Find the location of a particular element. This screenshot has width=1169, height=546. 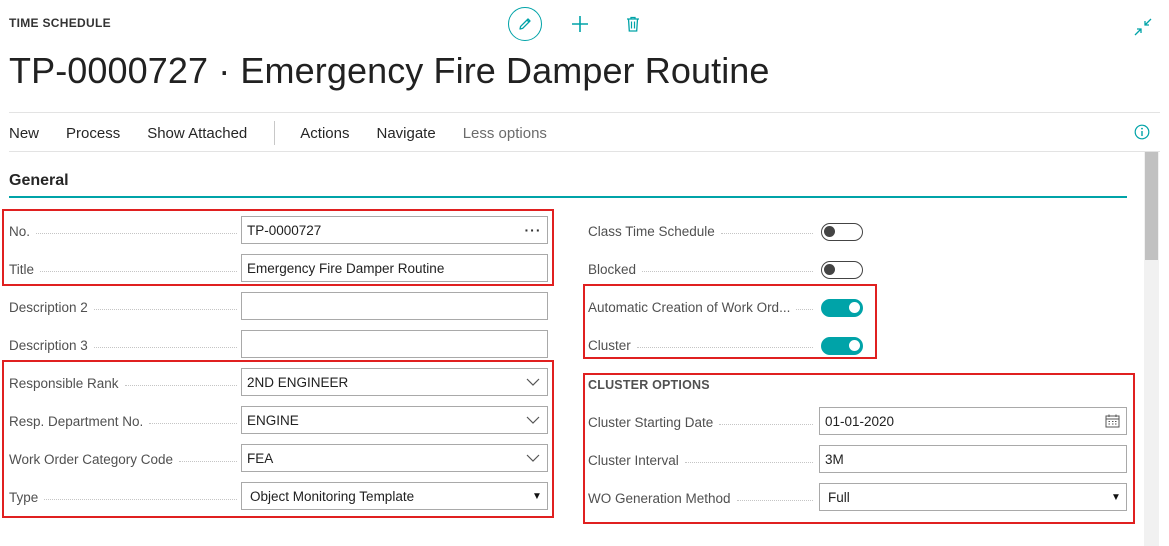

wo-generation-method-label: WO Generation Method is located at coordinates (700, 498).